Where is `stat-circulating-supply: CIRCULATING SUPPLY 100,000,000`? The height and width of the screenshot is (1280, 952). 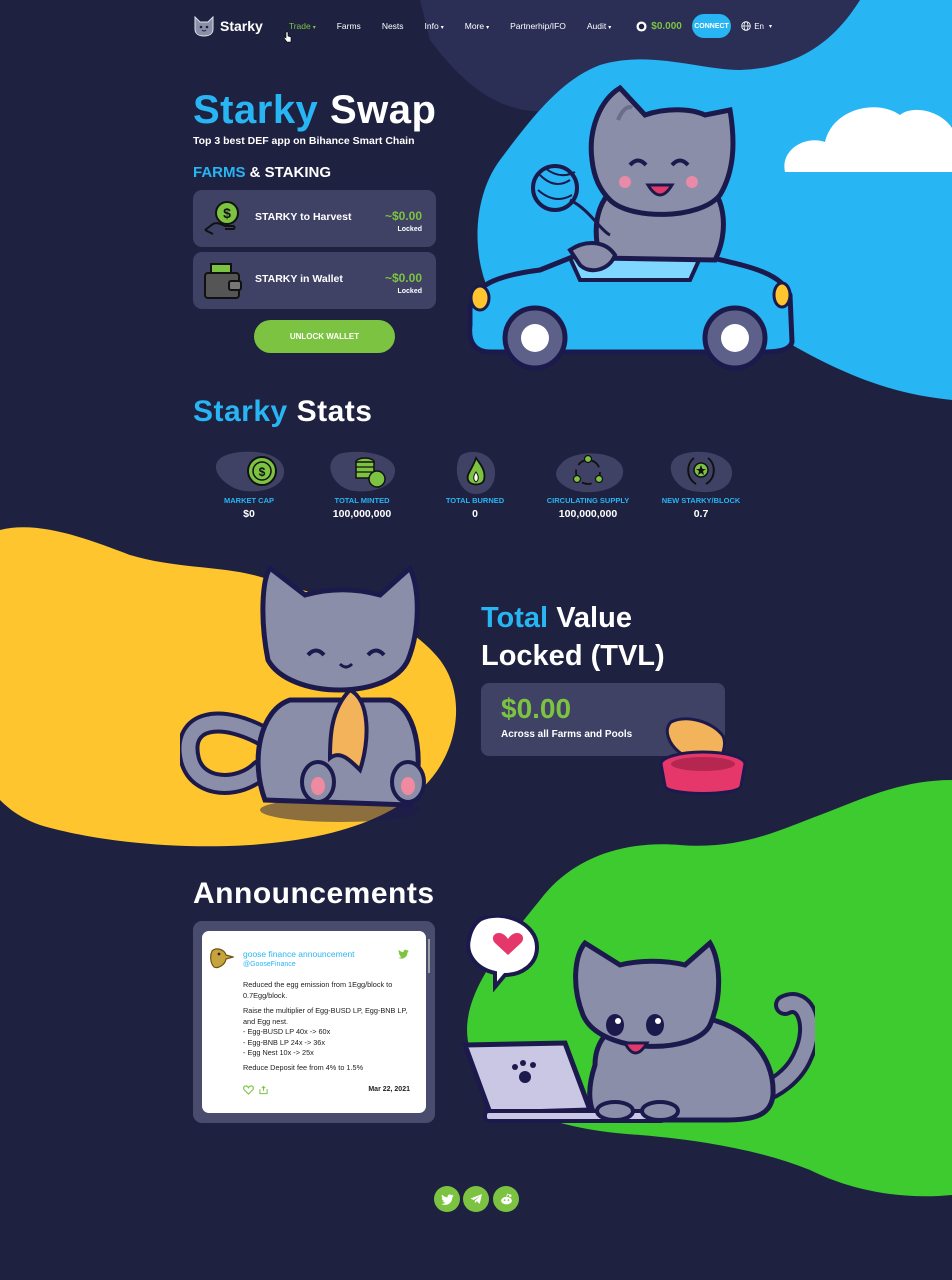 stat-circulating-supply: CIRCULATING SUPPLY 100,000,000 is located at coordinates (588, 485).